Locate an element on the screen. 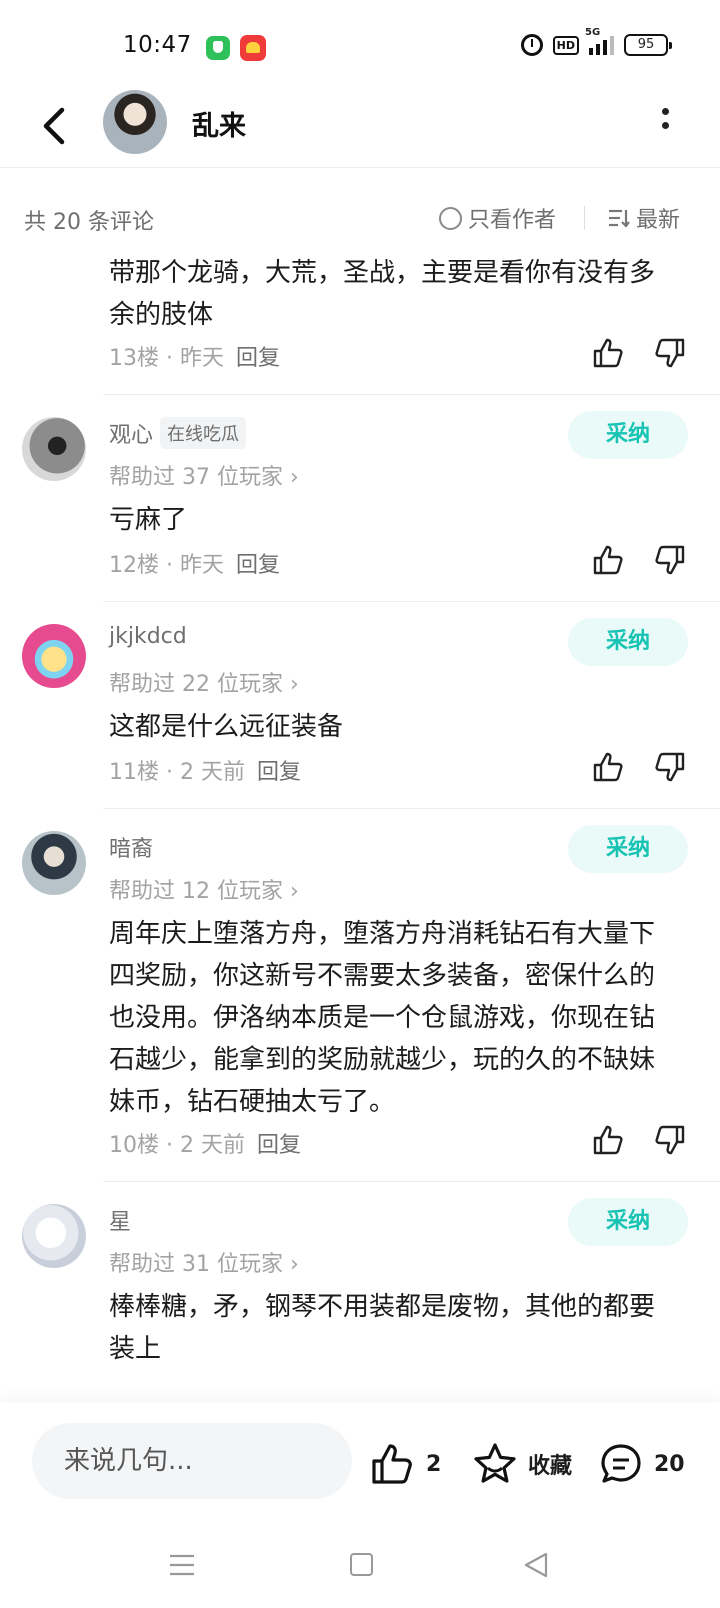 The width and height of the screenshot is (720, 1608). author-avatar is located at coordinates (135, 122).